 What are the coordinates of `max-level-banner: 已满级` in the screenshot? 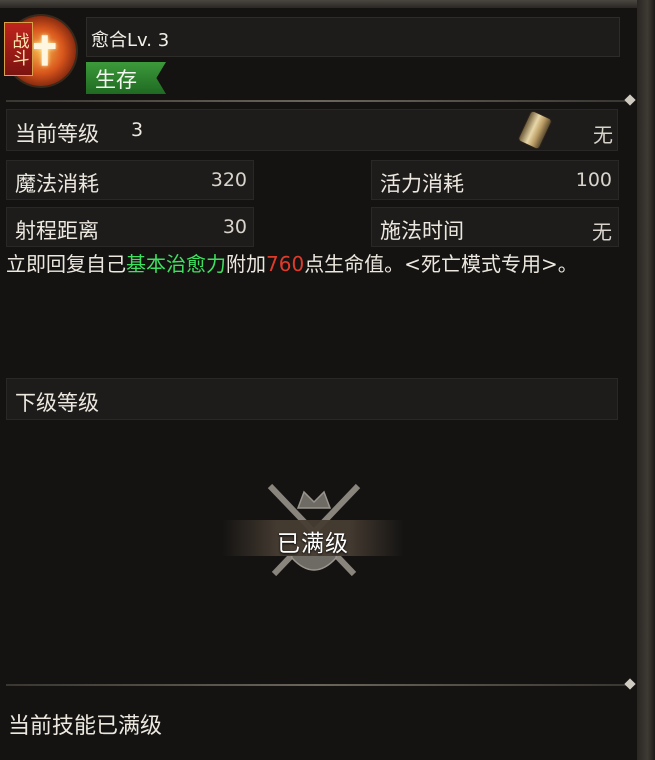 It's located at (313, 538).